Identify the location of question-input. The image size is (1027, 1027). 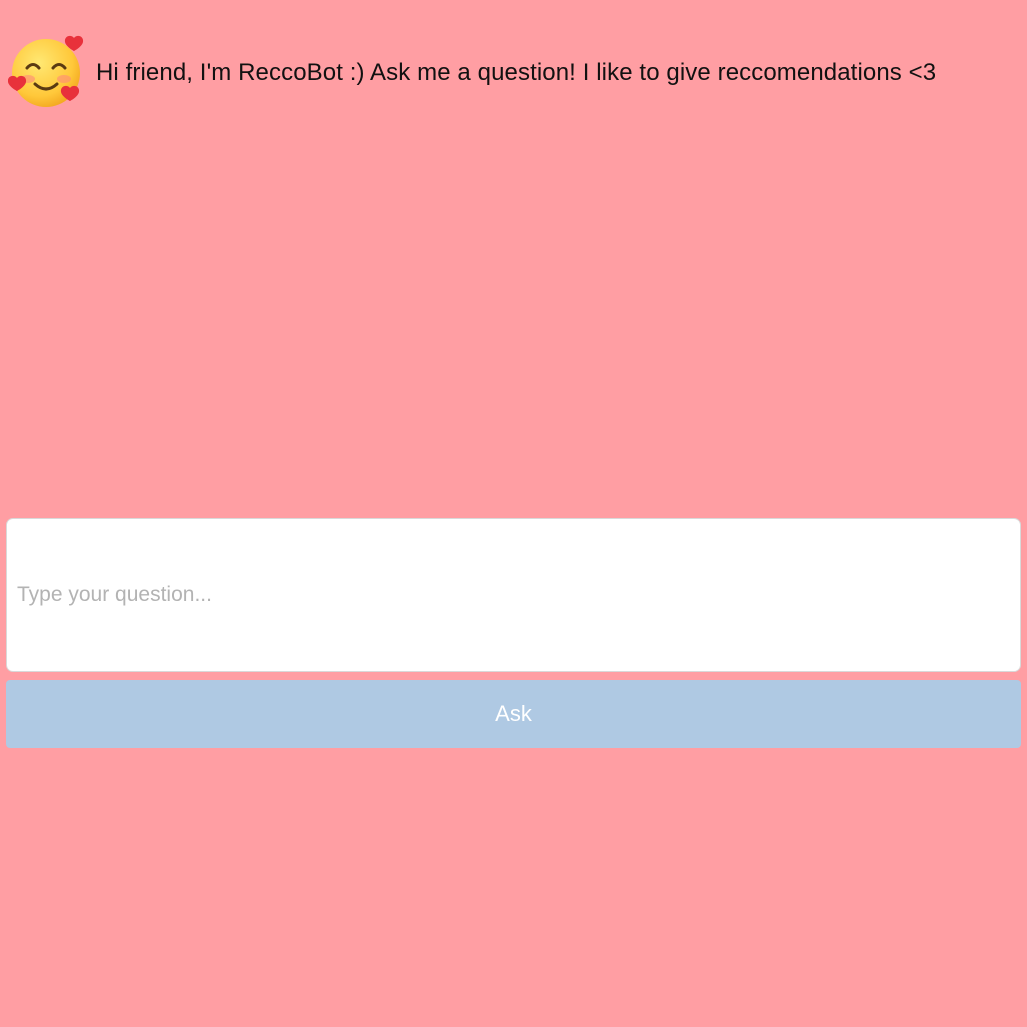
(513, 595).